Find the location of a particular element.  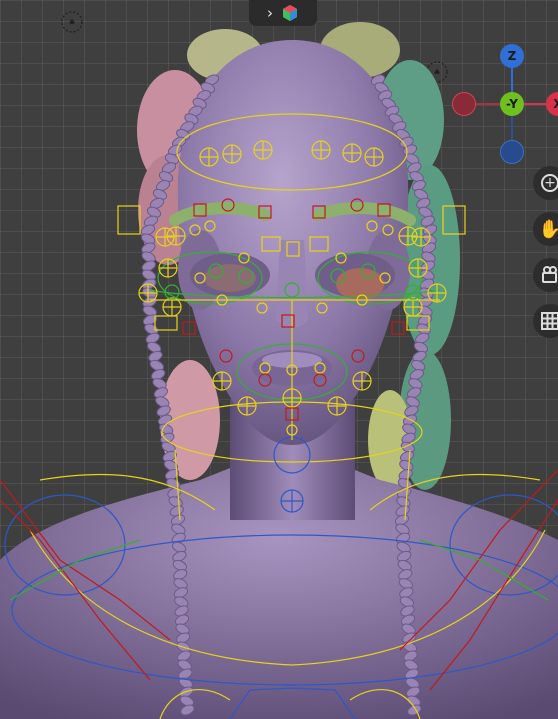

gizmo-neg-z-axis is located at coordinates (512, 152).